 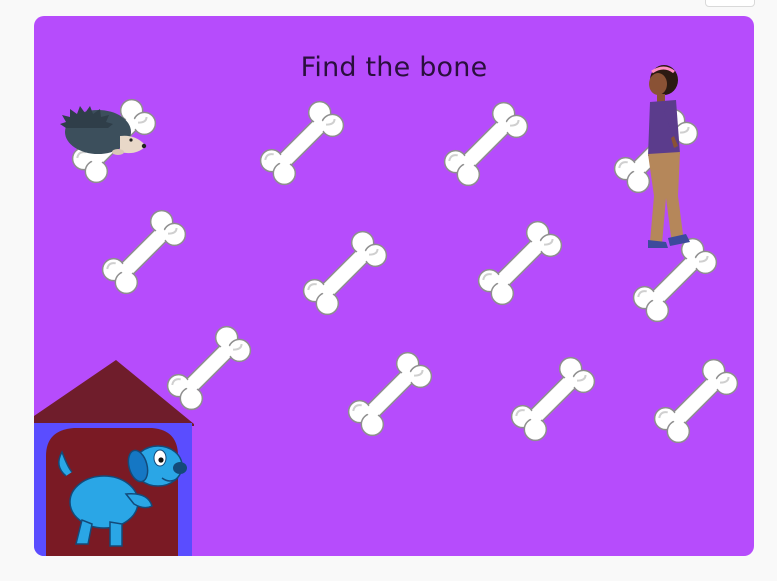 What do you see at coordinates (394, 67) in the screenshot?
I see `game-title: Find the bone` at bounding box center [394, 67].